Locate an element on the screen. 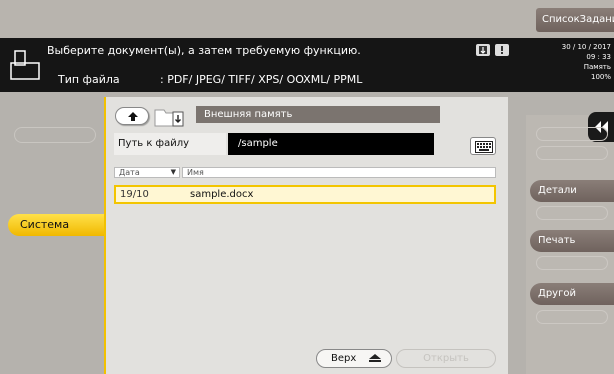  keyboard-button is located at coordinates (483, 146).